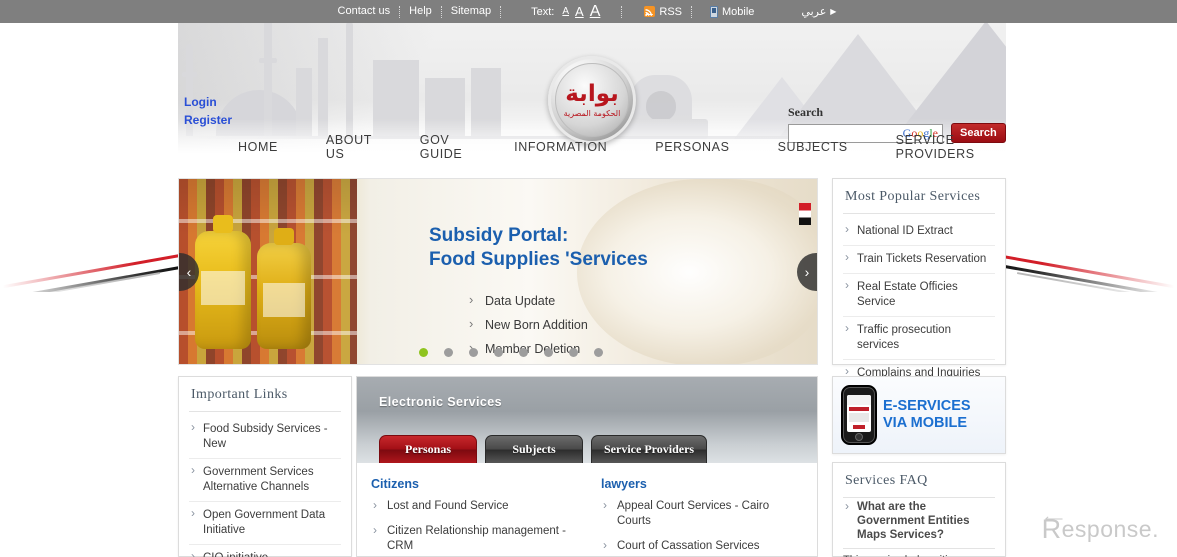  Describe the element at coordinates (814, 11) in the screenshot. I see `arabic-label: عربي` at that location.